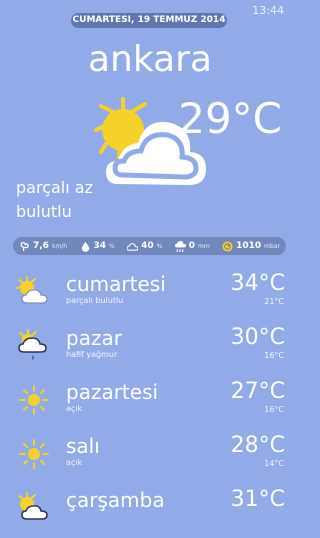 This screenshot has width=320, height=538. What do you see at coordinates (112, 392) in the screenshot?
I see `forecast-day-name: pazartesi` at bounding box center [112, 392].